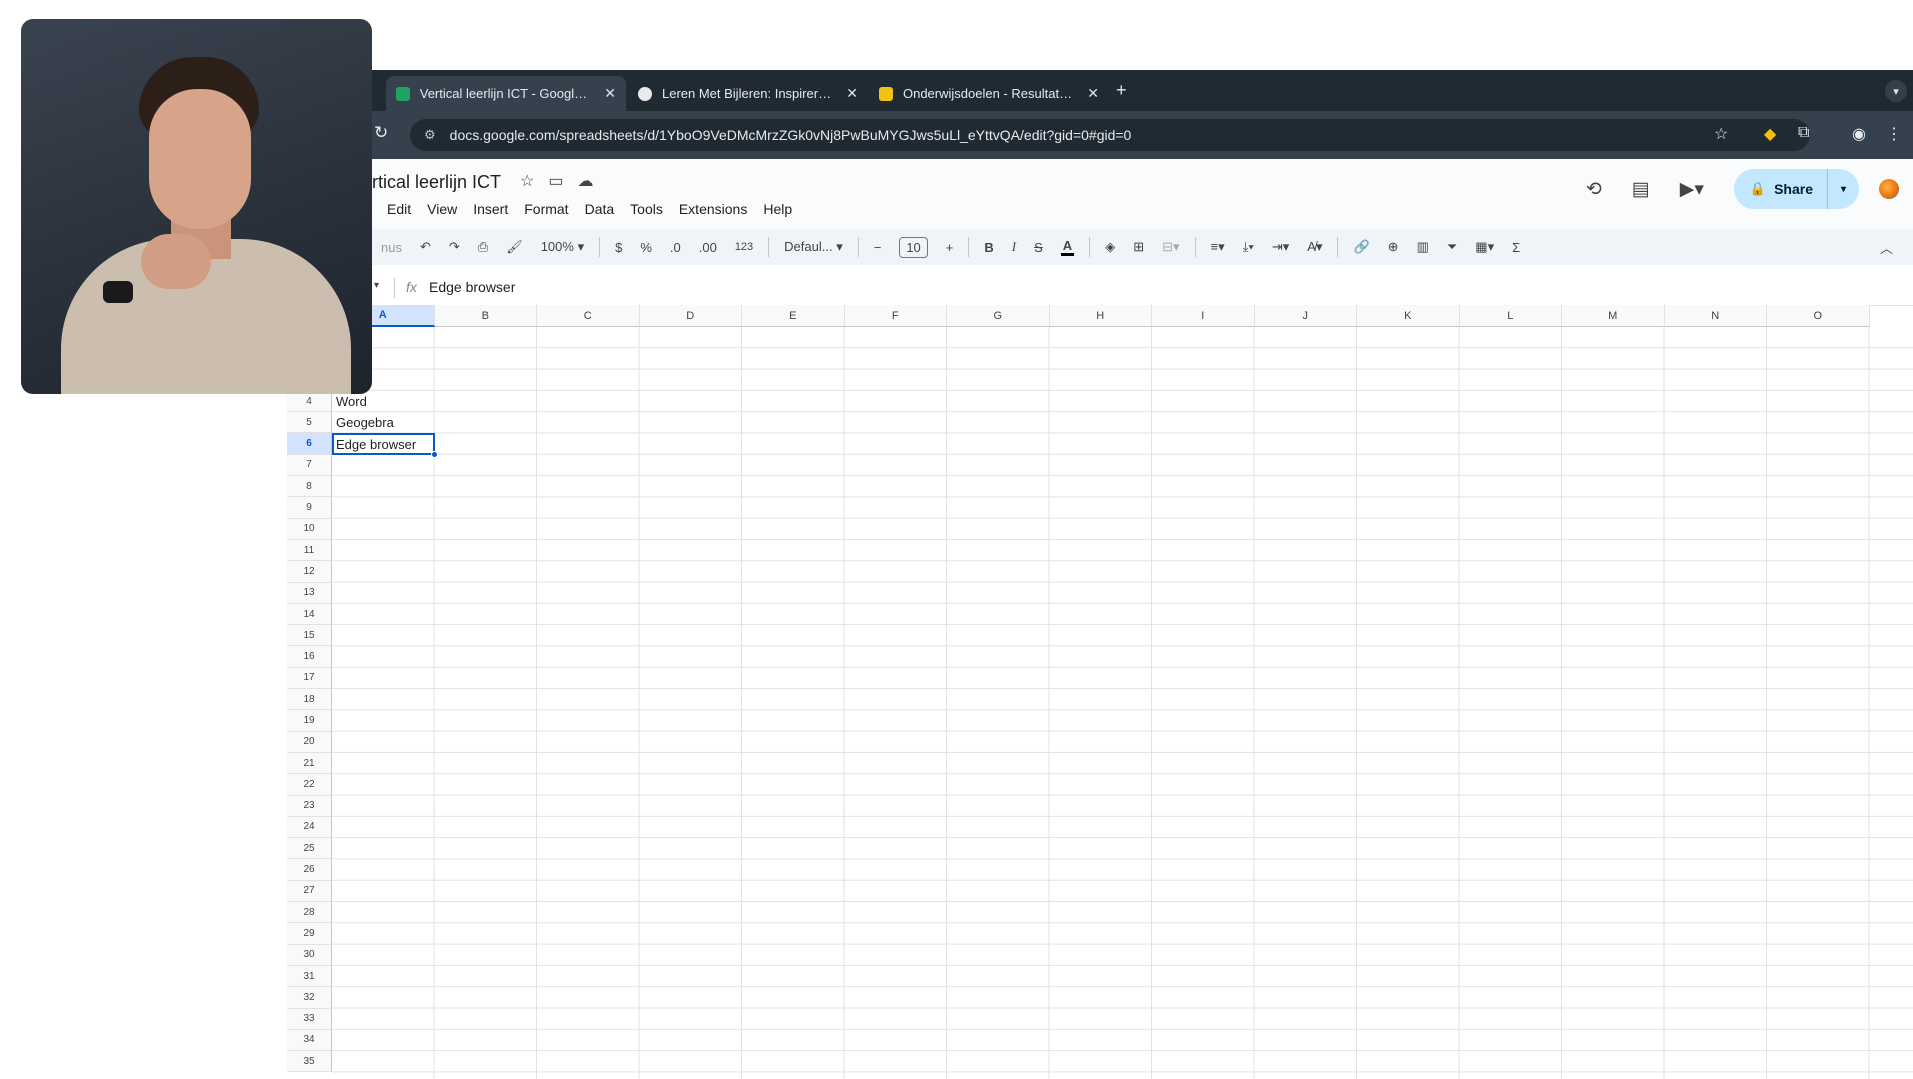  Describe the element at coordinates (1305, 316) in the screenshot. I see `column-header-j: J` at that location.